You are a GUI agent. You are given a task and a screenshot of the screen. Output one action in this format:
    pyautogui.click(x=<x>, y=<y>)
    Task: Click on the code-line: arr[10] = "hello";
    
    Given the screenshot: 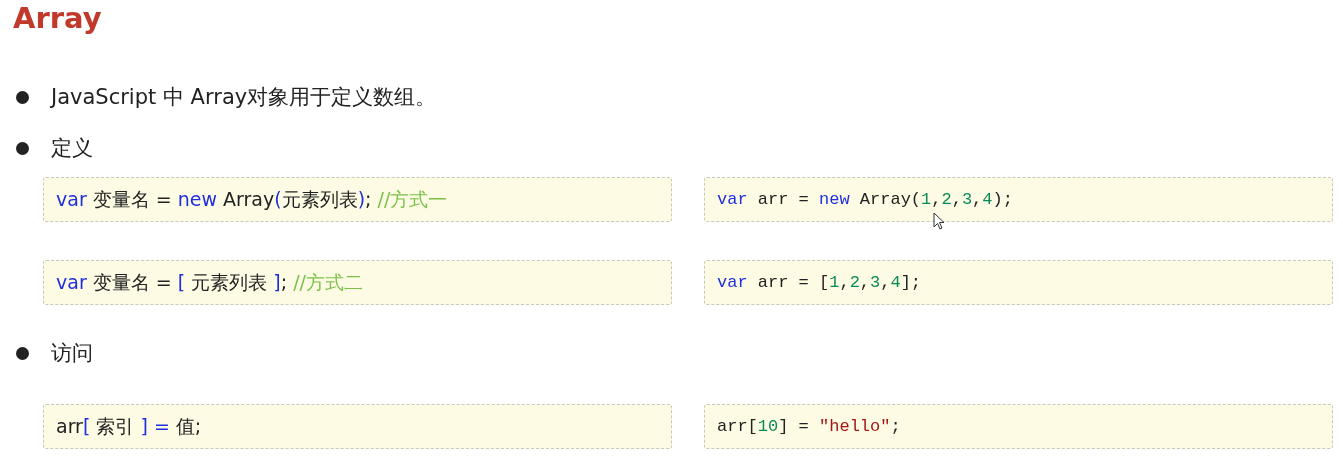 What is the action you would take?
    pyautogui.click(x=809, y=426)
    